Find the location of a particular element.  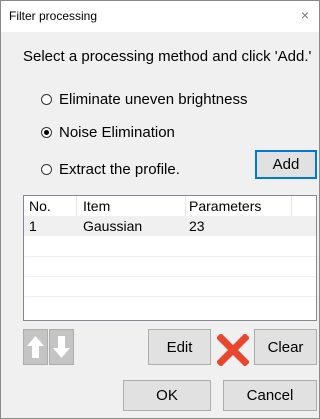

table-row: 1 Gaussian 23 is located at coordinates (170, 226).